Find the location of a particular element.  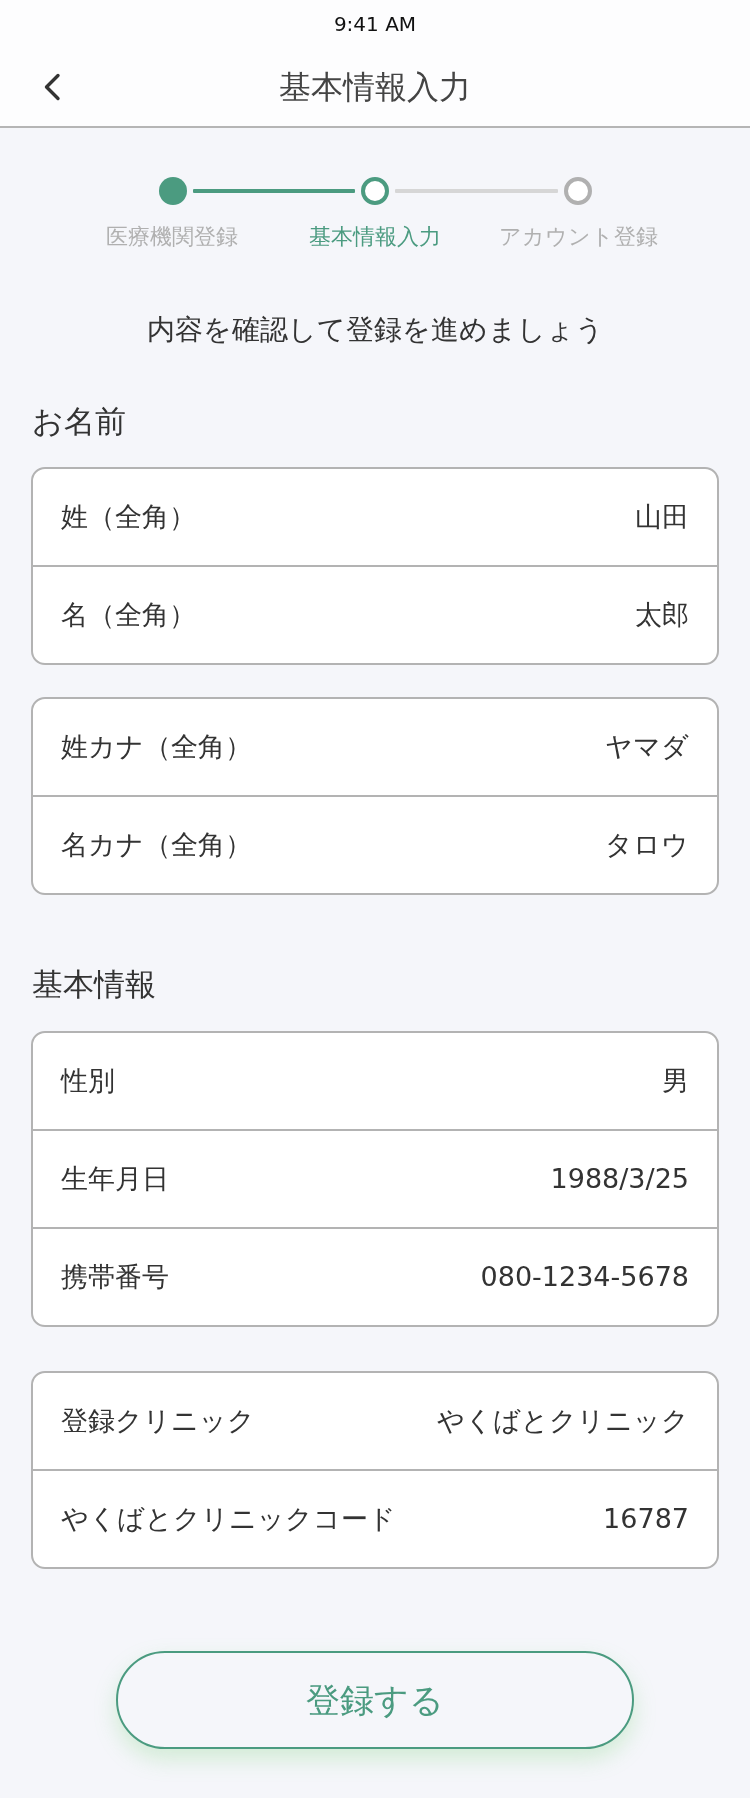

field-value: 山田 is located at coordinates (662, 517).